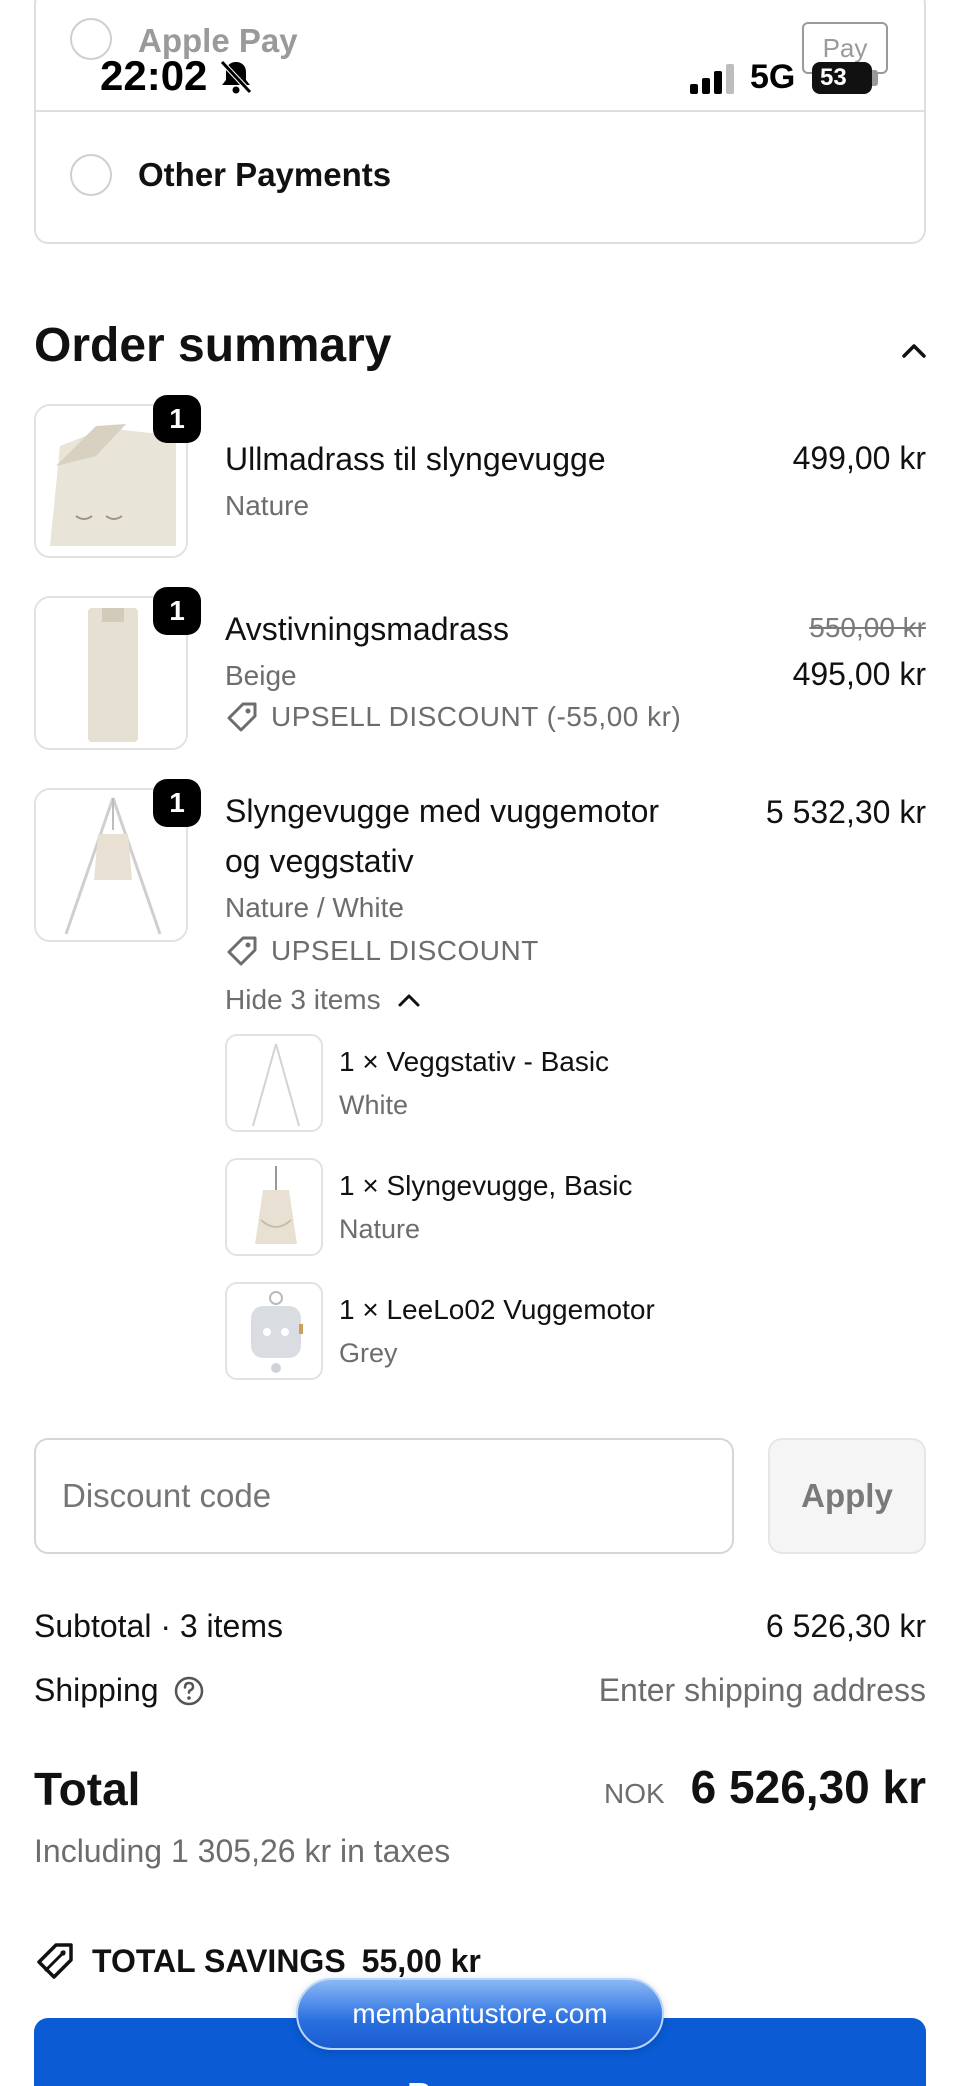 This screenshot has width=960, height=2086. Describe the element at coordinates (833, 77) in the screenshot. I see `battery-level: 53` at that location.